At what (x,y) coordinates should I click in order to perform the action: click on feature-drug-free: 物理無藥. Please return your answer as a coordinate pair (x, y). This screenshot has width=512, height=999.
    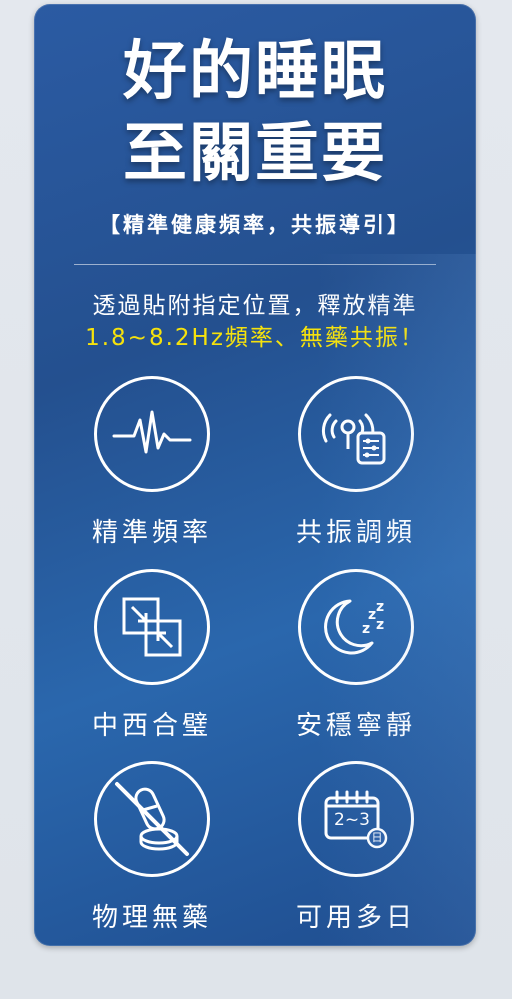
    Looking at the image, I should click on (152, 847).